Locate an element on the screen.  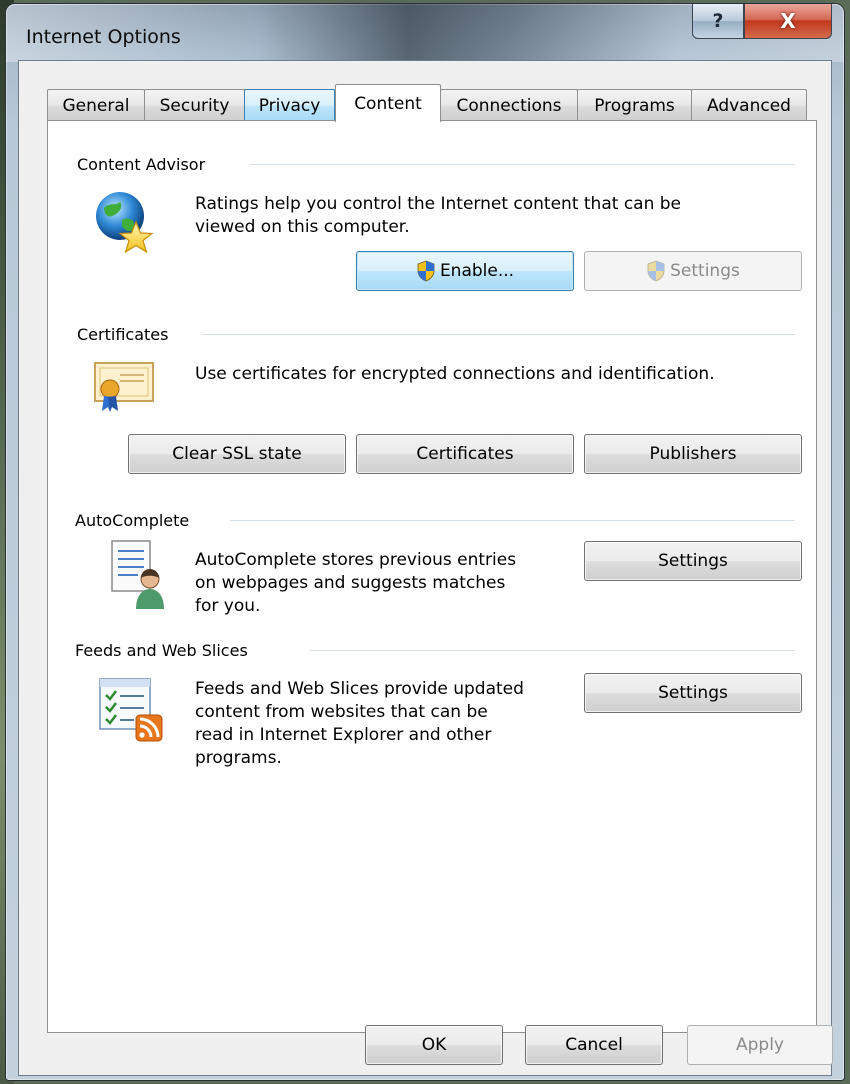
apply-button: Apply is located at coordinates (760, 1045).